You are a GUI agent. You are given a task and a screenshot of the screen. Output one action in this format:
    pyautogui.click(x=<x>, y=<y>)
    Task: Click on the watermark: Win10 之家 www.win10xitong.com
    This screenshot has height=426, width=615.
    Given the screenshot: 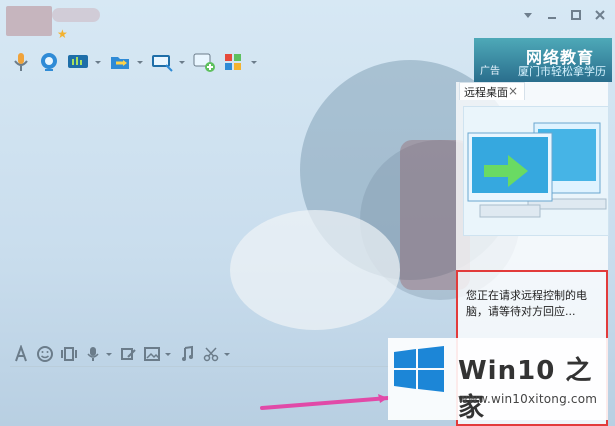 What is the action you would take?
    pyautogui.click(x=498, y=380)
    